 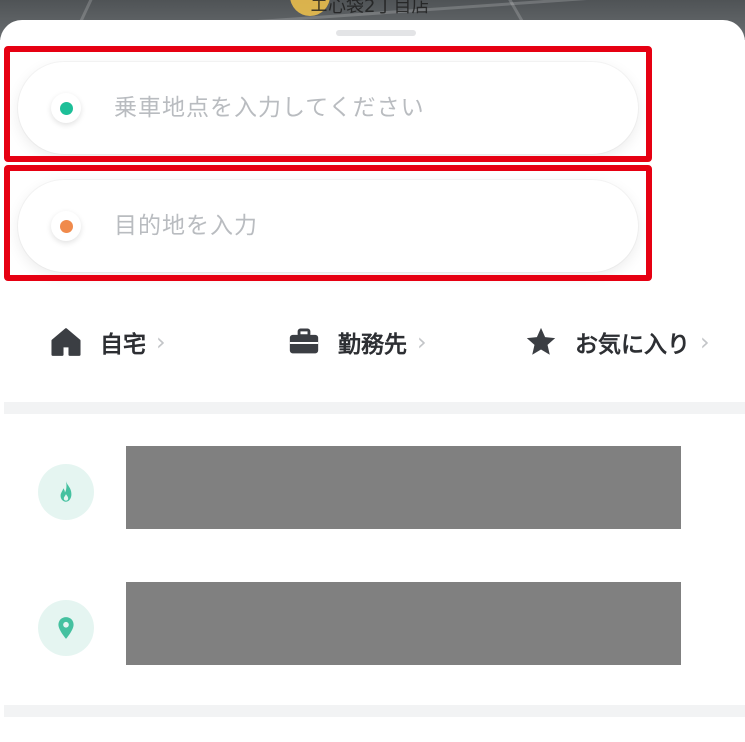 I want to click on shortcut-favorites-label: お気に入り, so click(x=632, y=345).